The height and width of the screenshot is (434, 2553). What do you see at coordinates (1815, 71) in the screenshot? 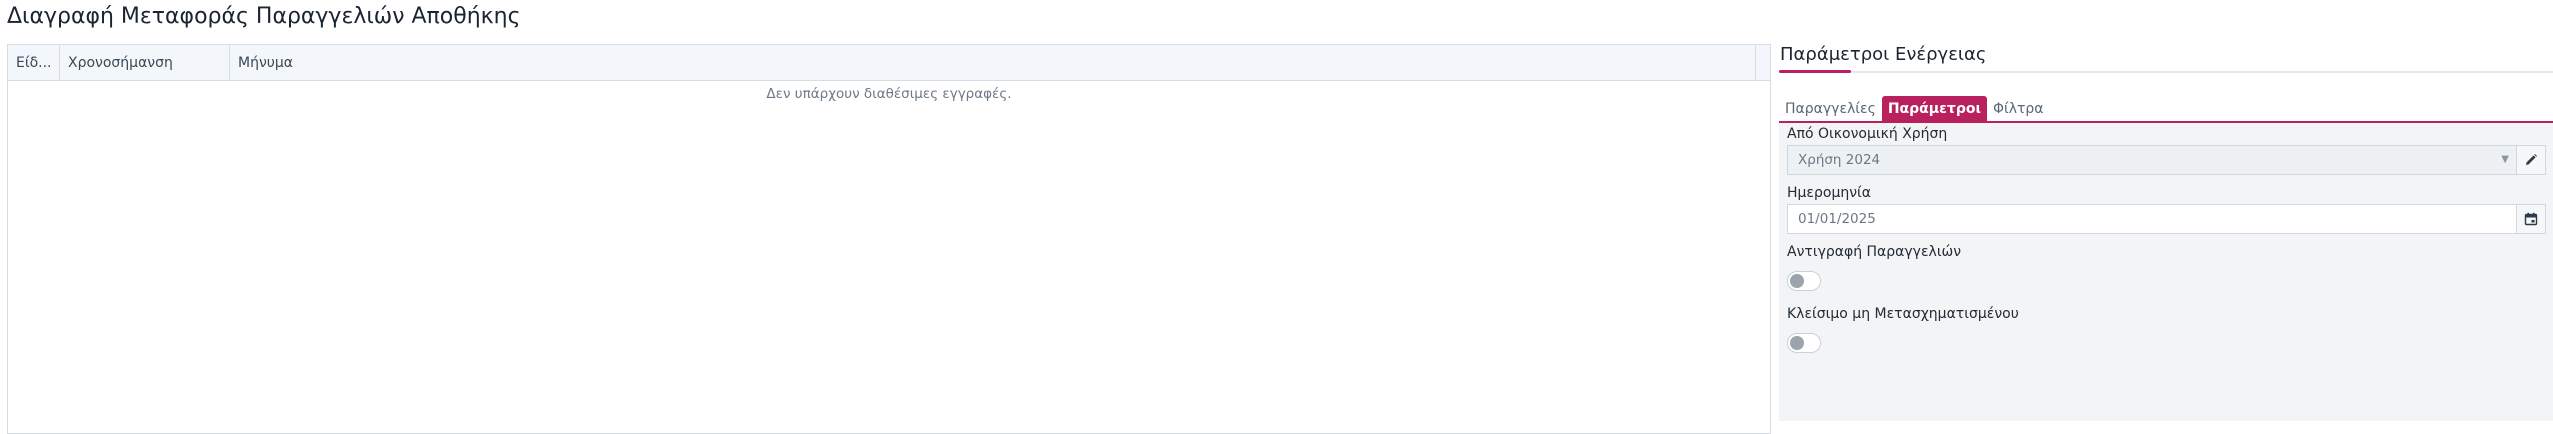
I see `panel-title-accent` at bounding box center [1815, 71].